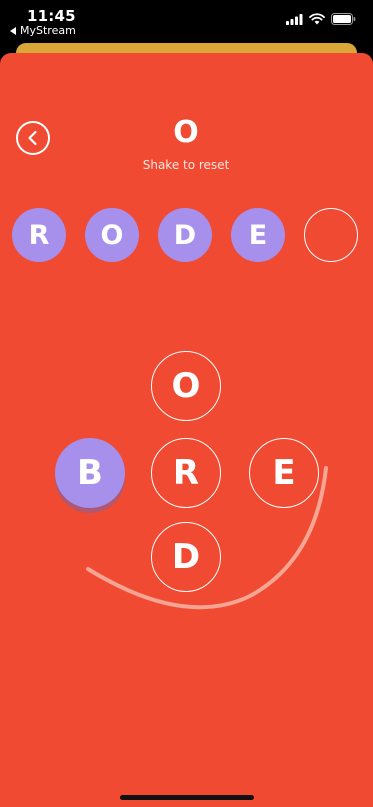 The height and width of the screenshot is (807, 373). I want to click on home-indicator, so click(187, 797).